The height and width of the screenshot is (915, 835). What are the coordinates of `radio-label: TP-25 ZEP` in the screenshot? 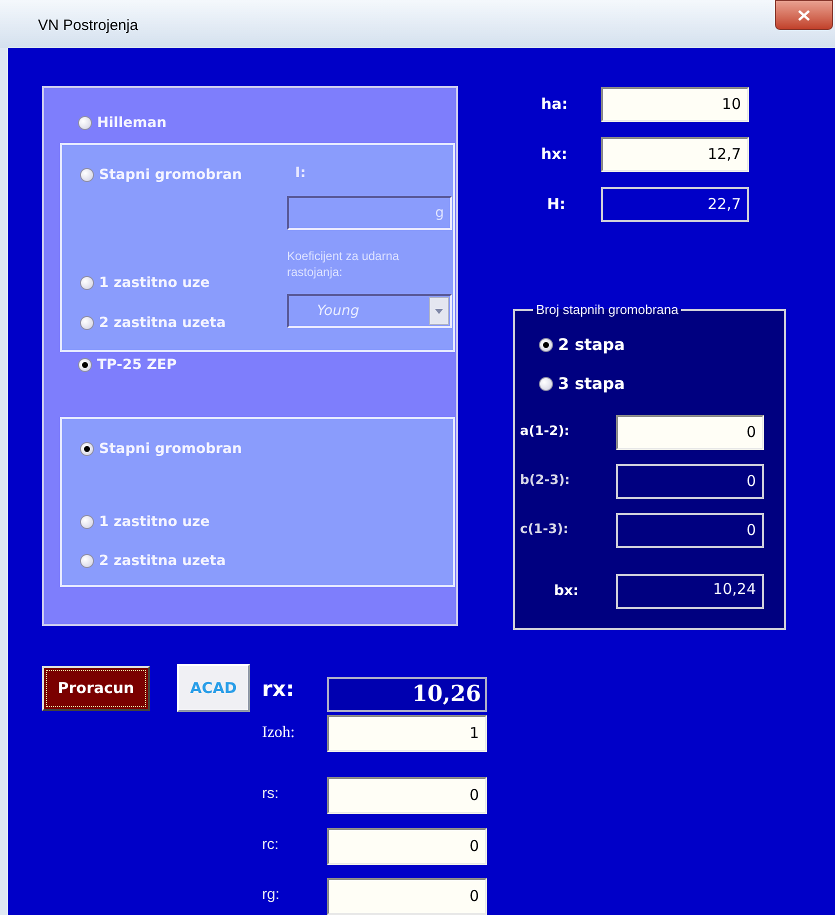 It's located at (137, 365).